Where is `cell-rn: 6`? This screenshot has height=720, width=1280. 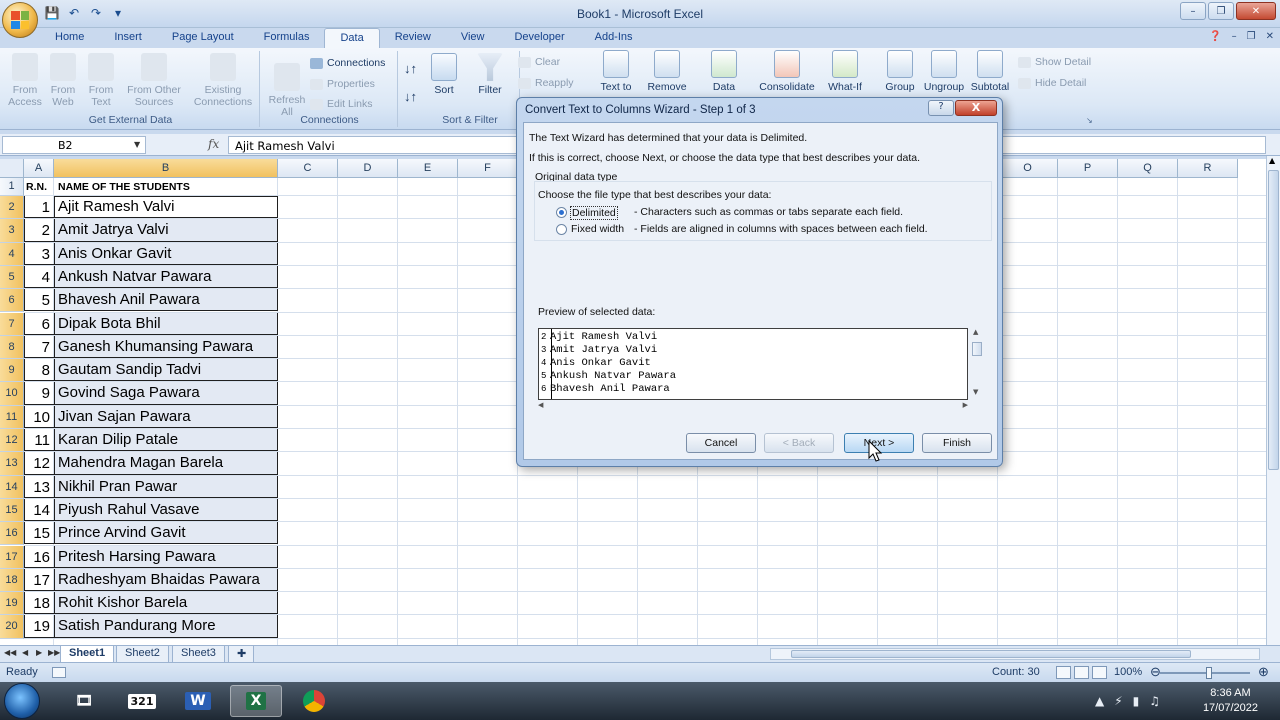
cell-rn: 6 is located at coordinates (39, 324).